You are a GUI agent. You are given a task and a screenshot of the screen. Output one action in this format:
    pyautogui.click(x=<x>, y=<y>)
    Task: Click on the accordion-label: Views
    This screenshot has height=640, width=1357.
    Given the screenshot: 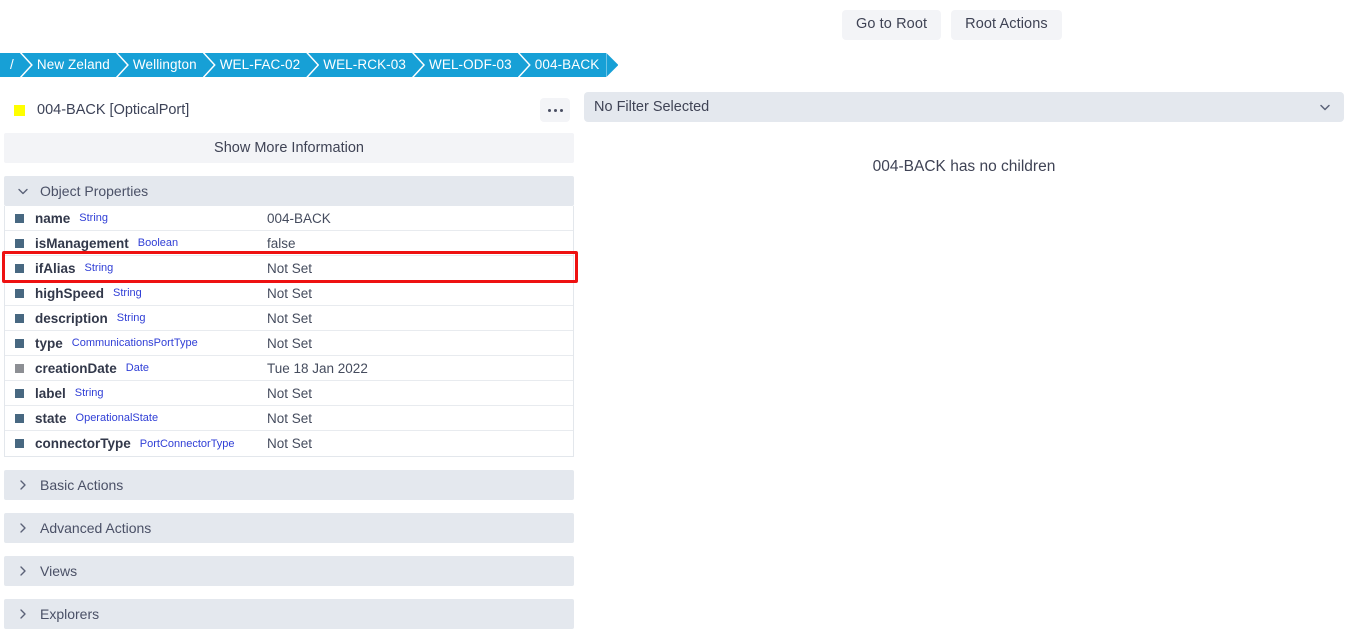 What is the action you would take?
    pyautogui.click(x=59, y=571)
    